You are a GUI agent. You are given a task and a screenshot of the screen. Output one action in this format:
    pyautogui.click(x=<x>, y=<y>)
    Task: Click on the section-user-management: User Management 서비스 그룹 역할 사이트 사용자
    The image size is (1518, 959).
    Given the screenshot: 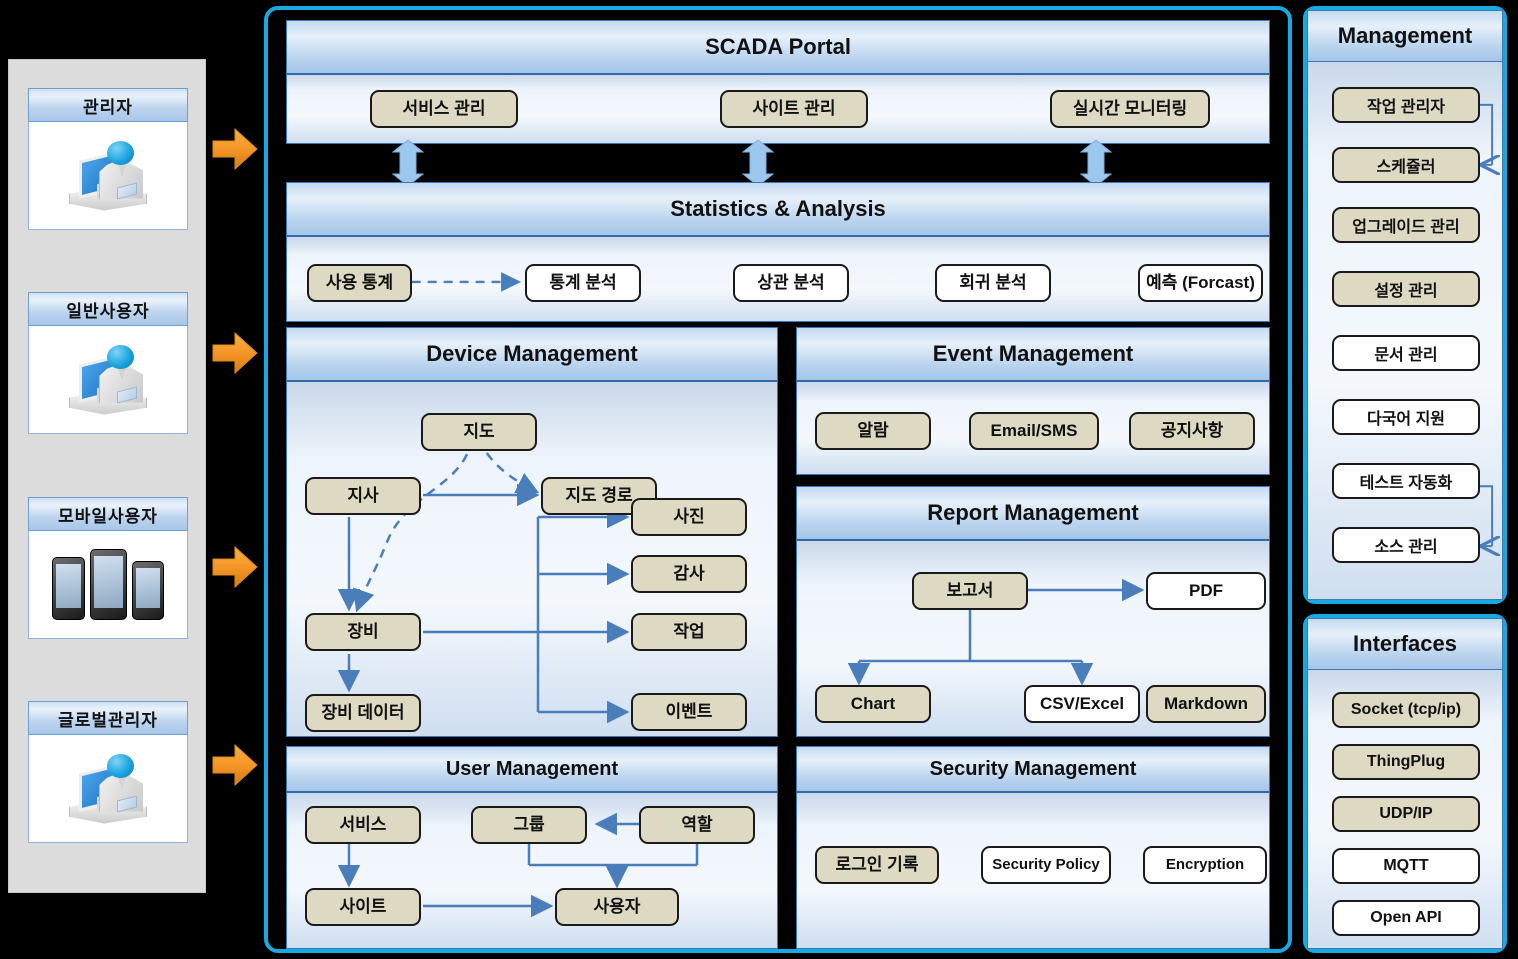 What is the action you would take?
    pyautogui.click(x=532, y=847)
    